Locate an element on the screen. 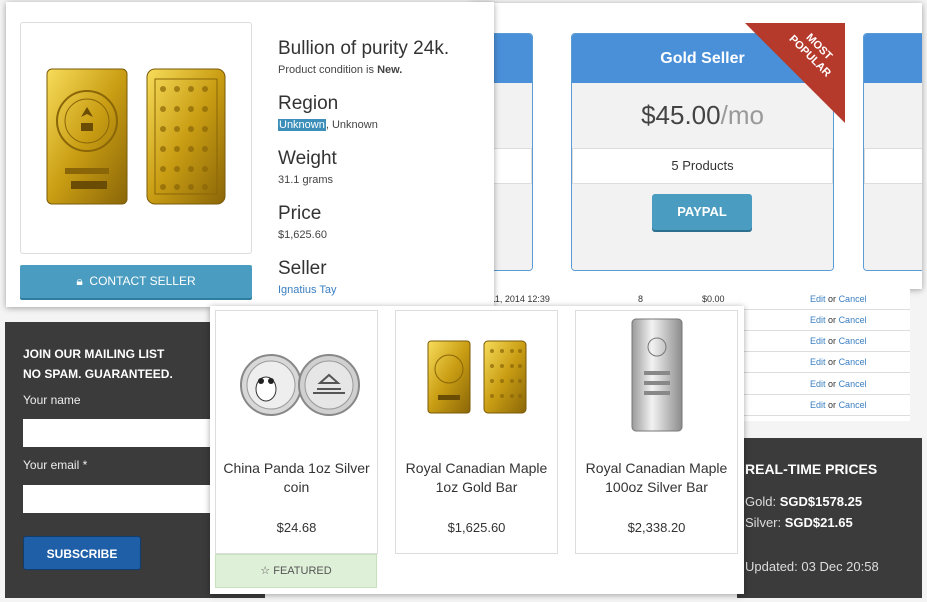  plan-price-amount: $45.00 is located at coordinates (681, 115).